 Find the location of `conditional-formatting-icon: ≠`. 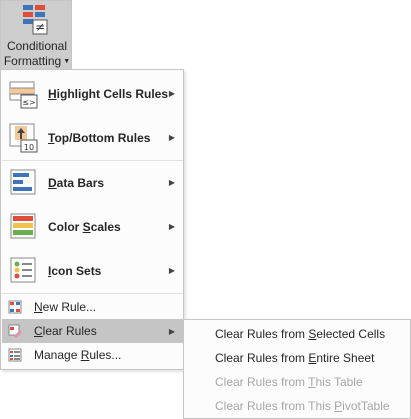

conditional-formatting-icon: ≠ is located at coordinates (35, 20).